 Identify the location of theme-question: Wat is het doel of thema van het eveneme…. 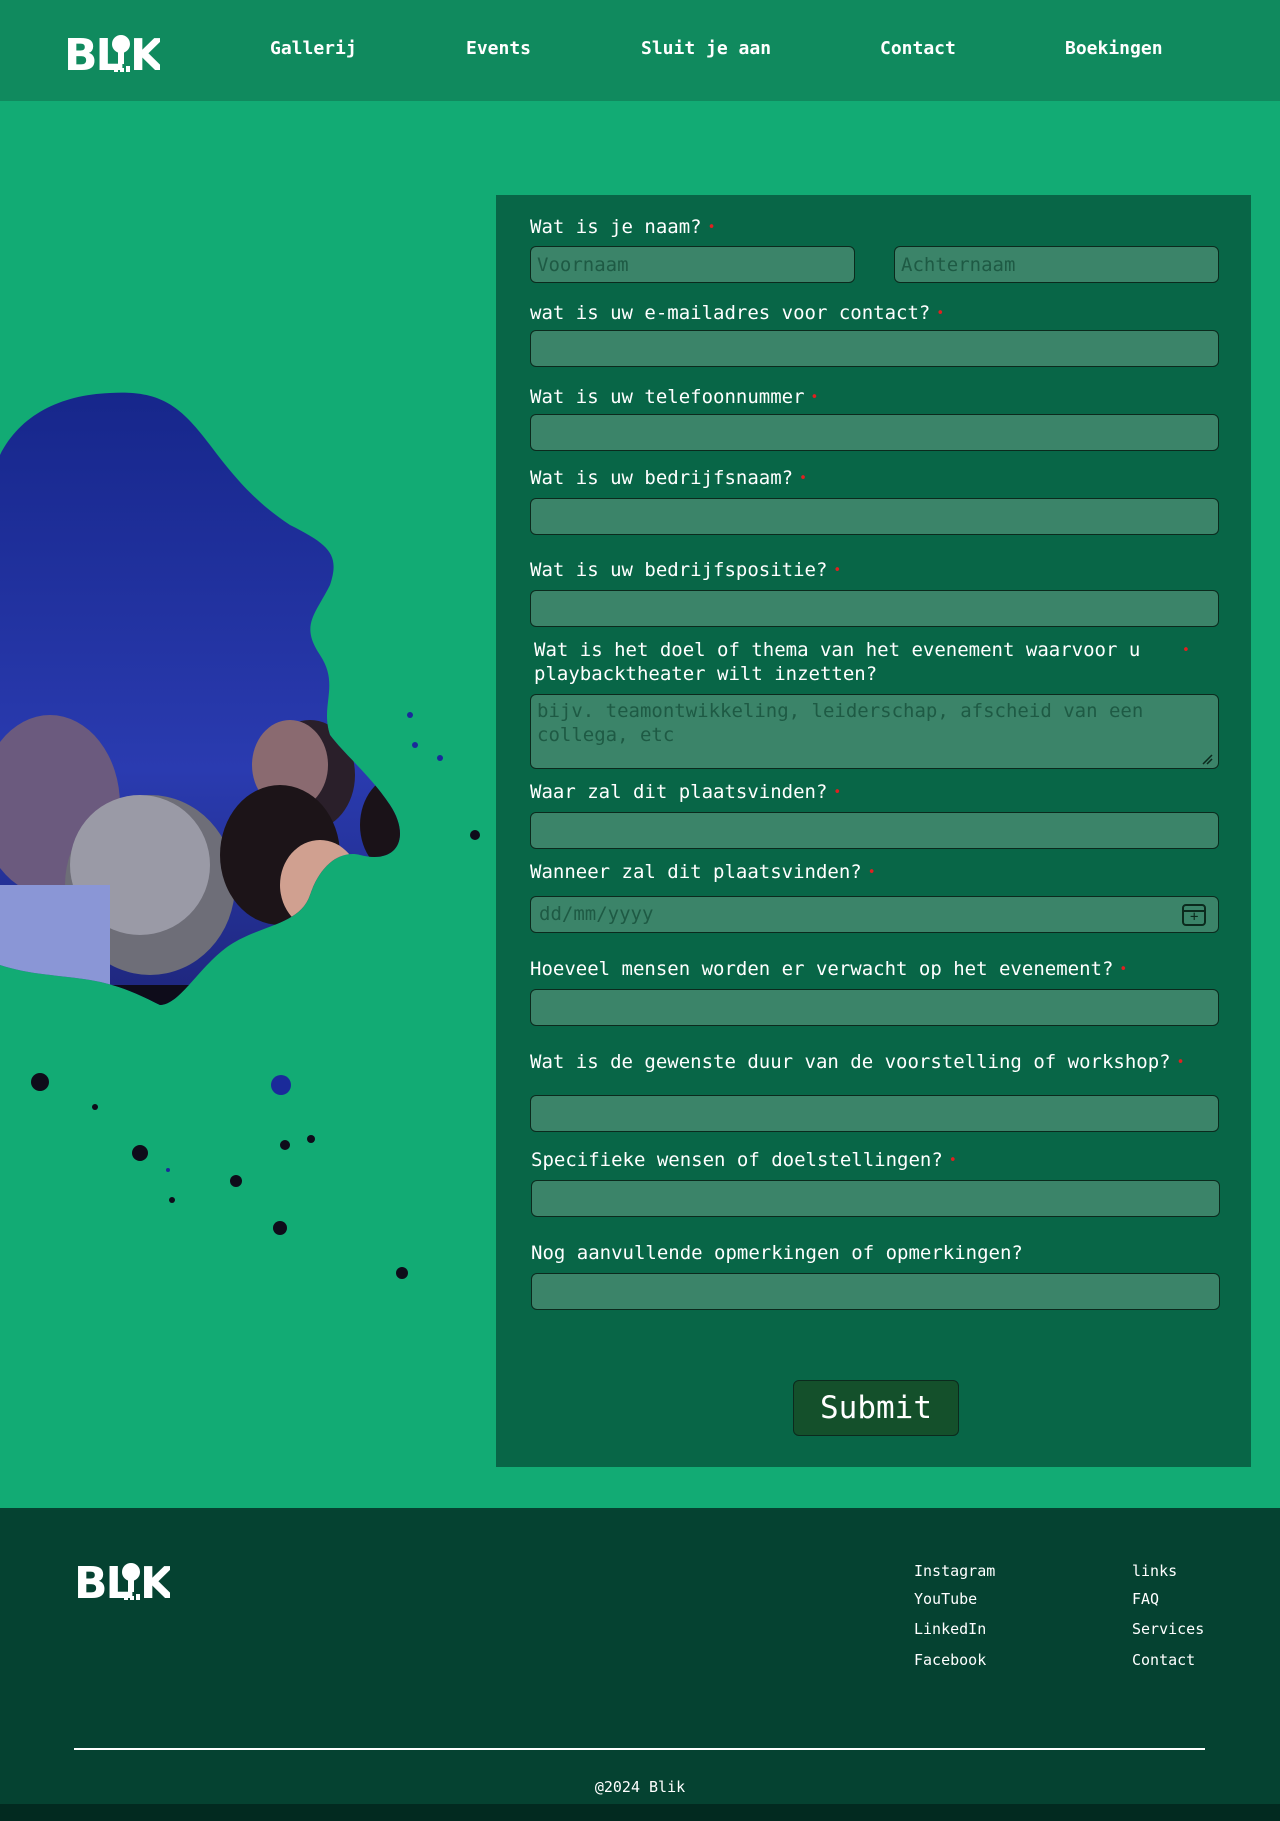
(864, 662).